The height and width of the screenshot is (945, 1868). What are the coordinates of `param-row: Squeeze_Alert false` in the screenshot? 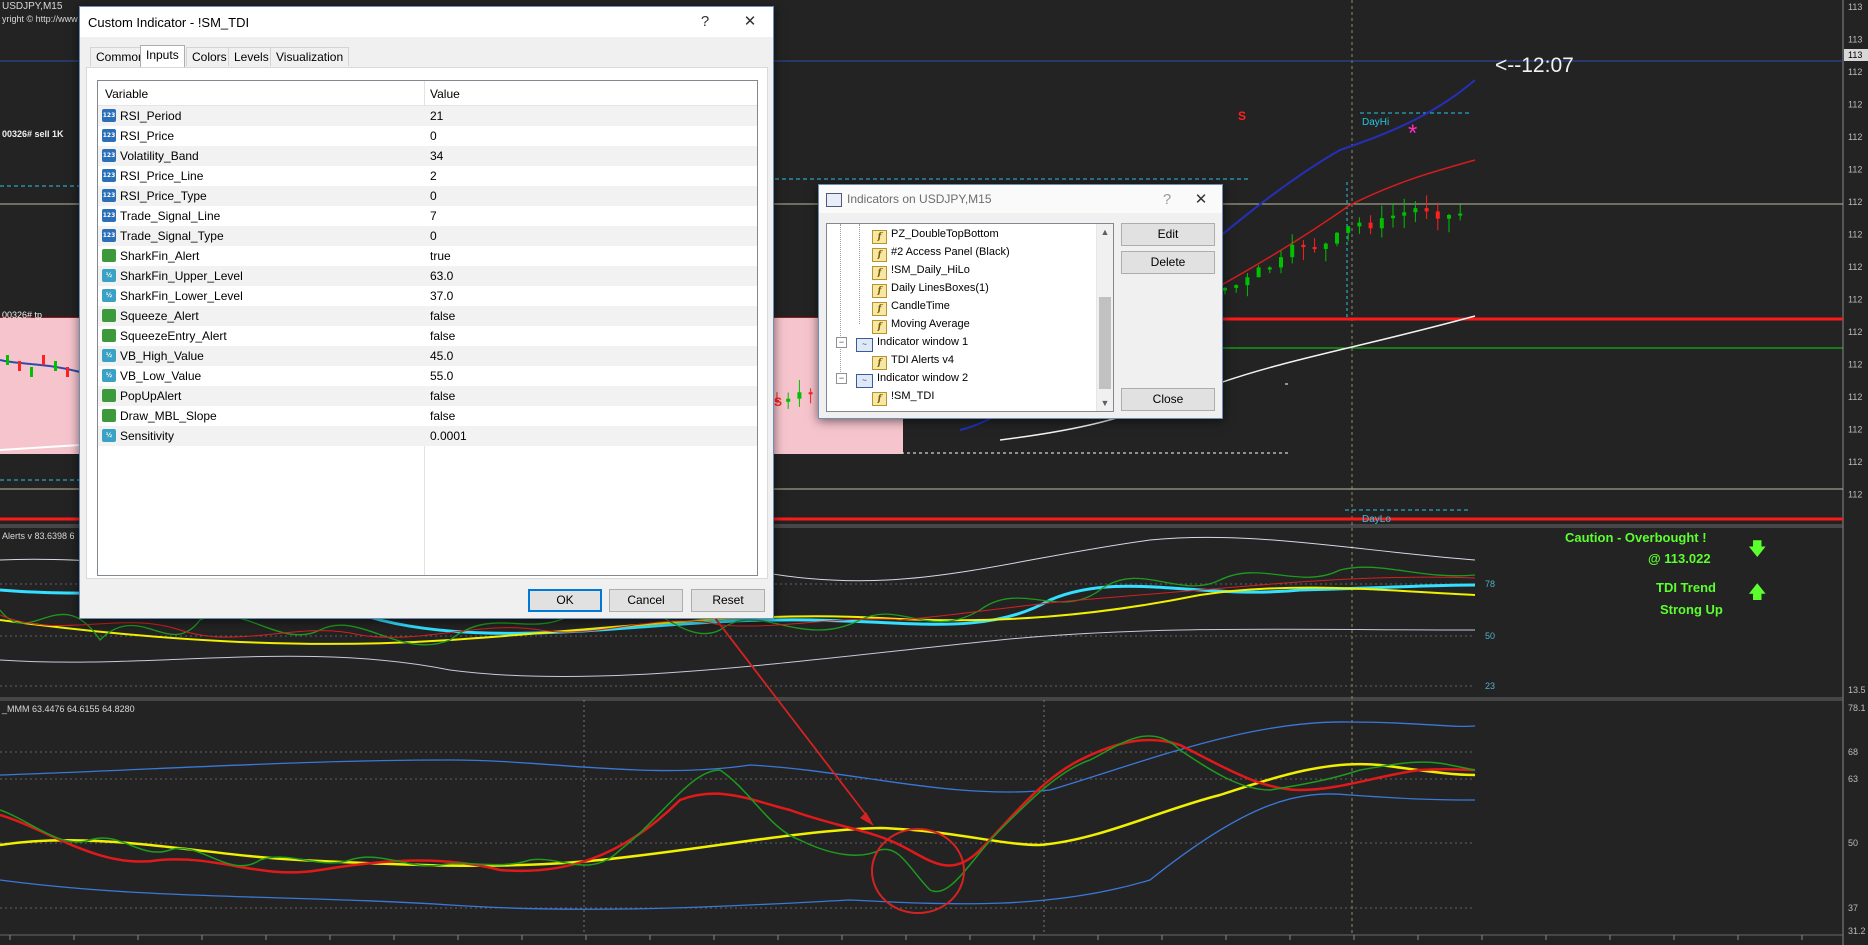 It's located at (427, 316).